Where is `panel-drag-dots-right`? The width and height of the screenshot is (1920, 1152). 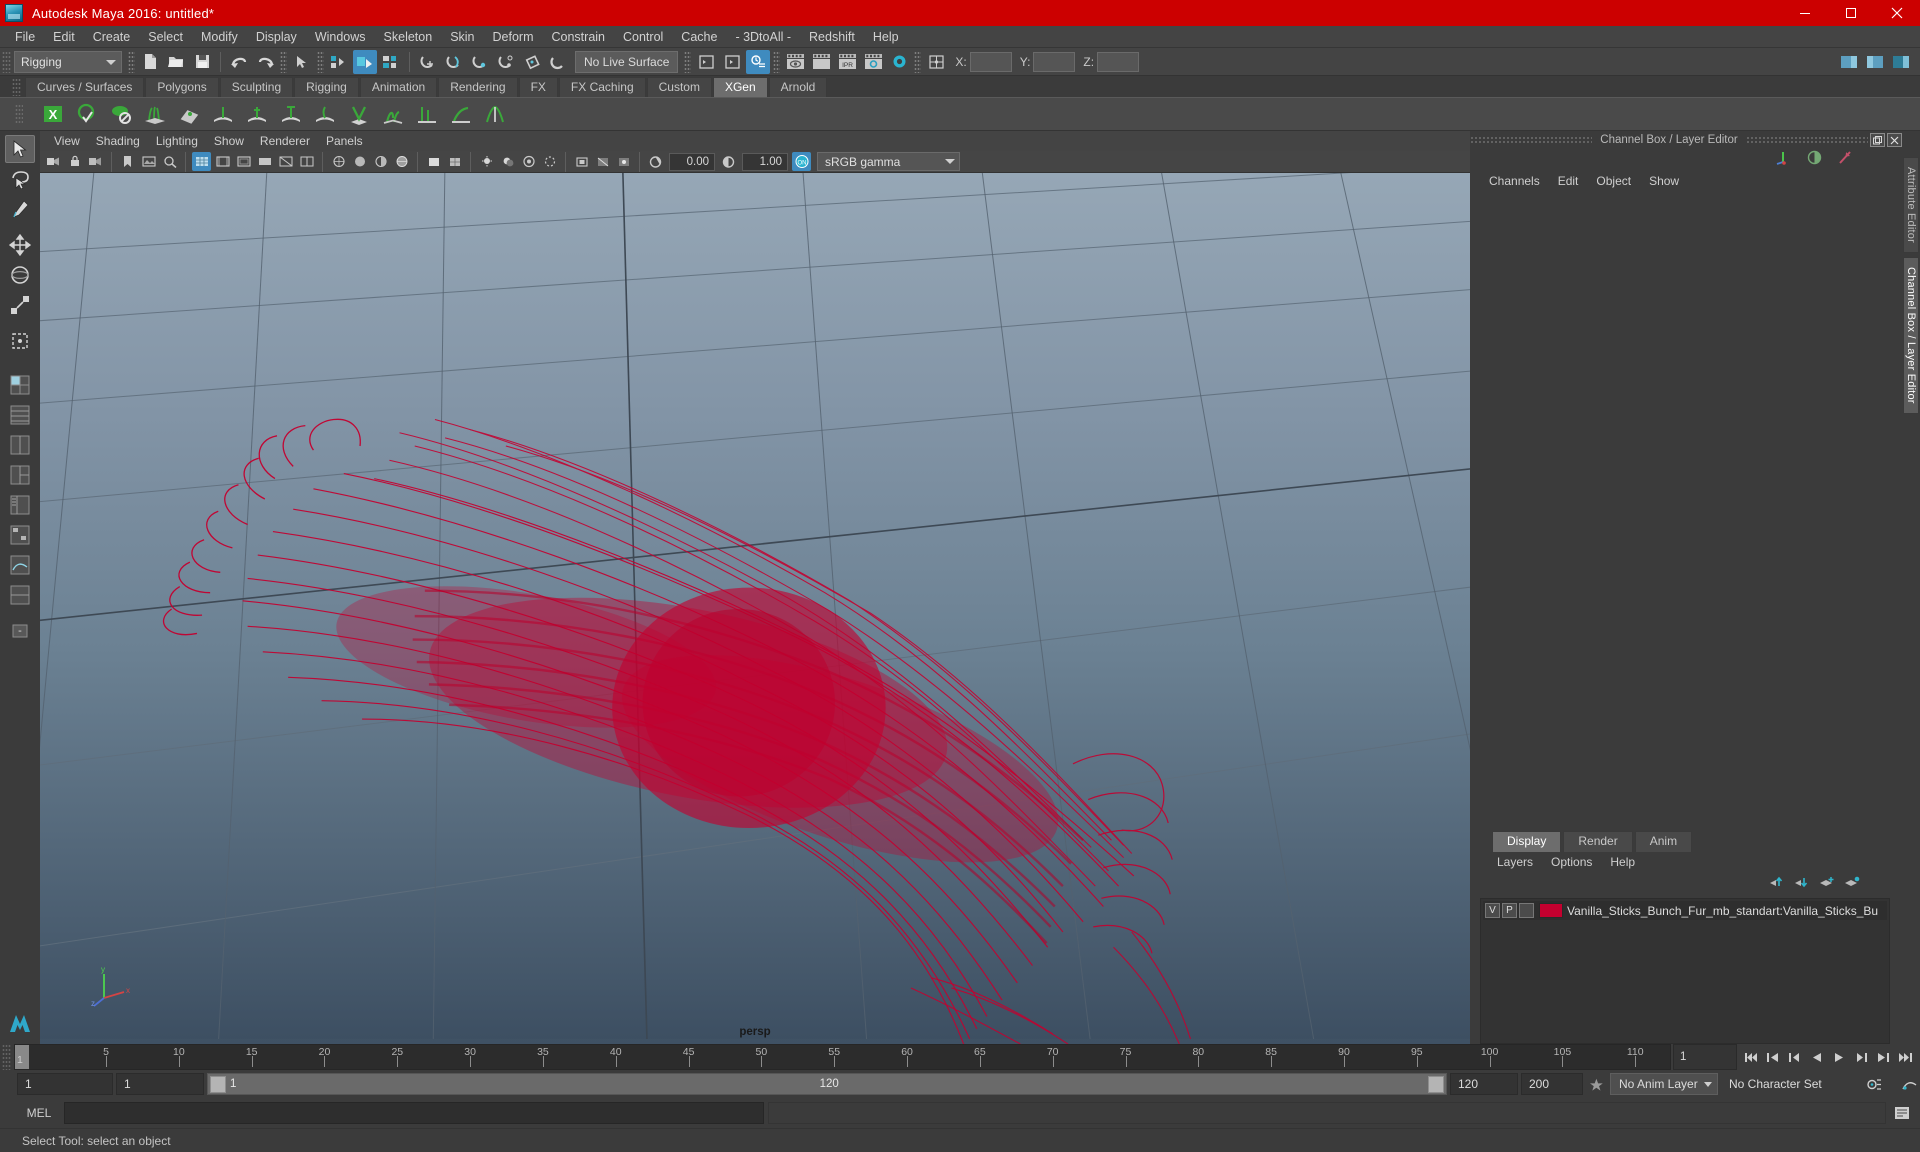
panel-drag-dots-right is located at coordinates (1807, 140).